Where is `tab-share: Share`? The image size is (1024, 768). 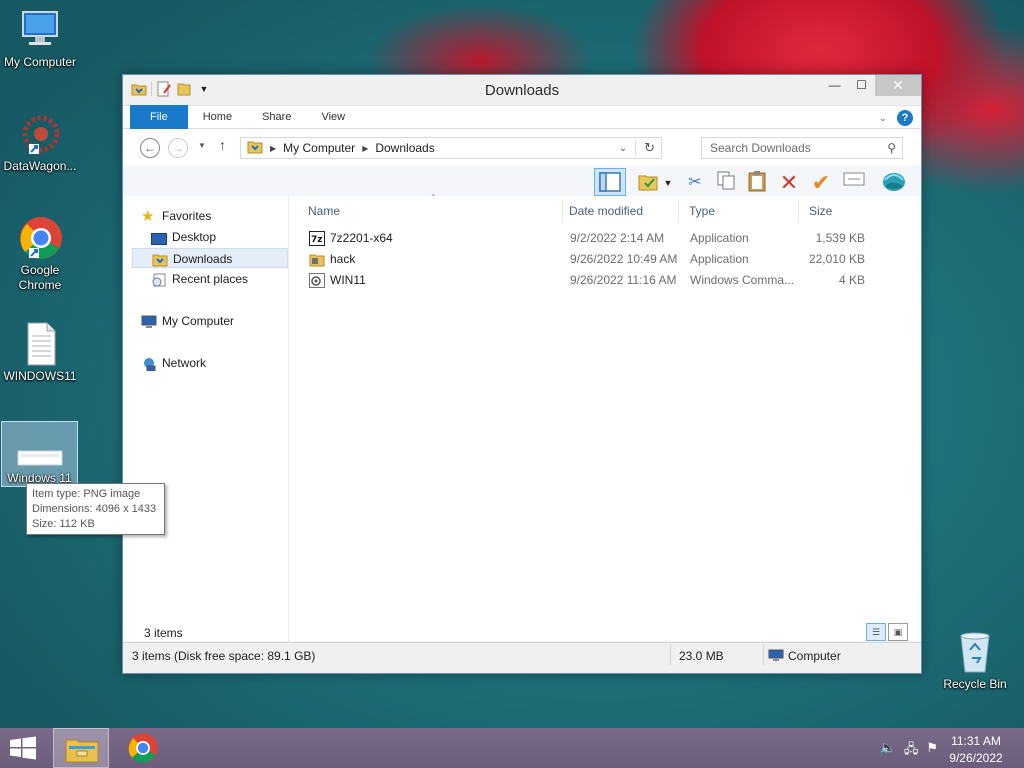
tab-share: Share is located at coordinates (276, 117).